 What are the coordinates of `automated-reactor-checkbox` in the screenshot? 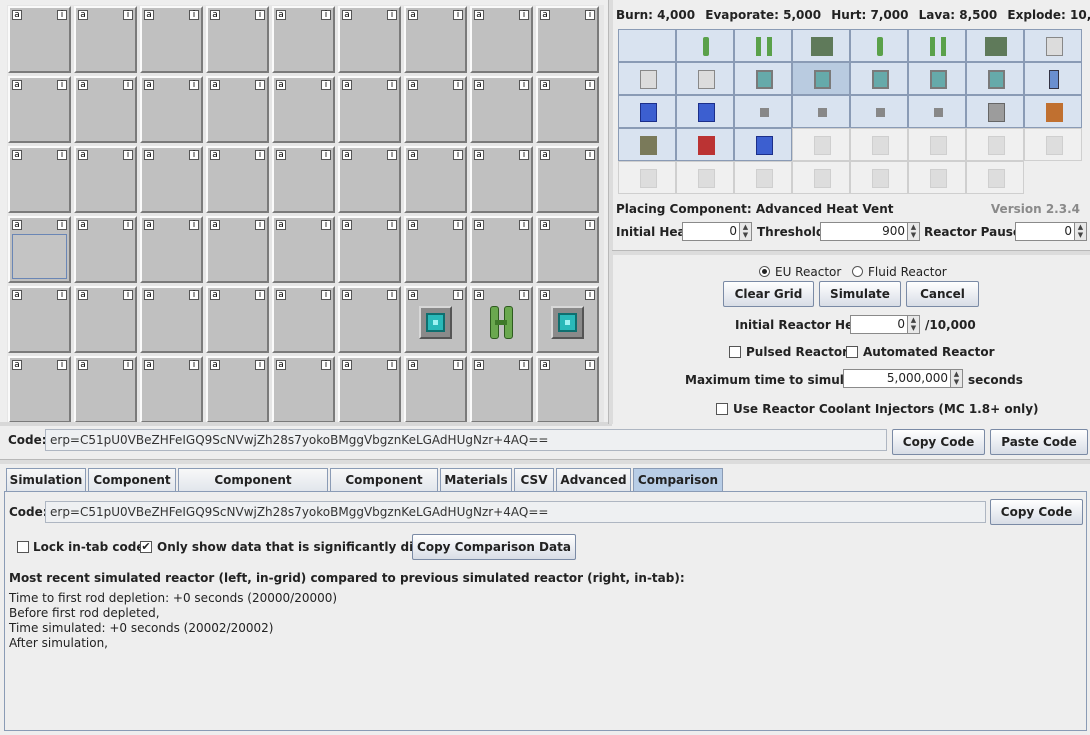 It's located at (852, 352).